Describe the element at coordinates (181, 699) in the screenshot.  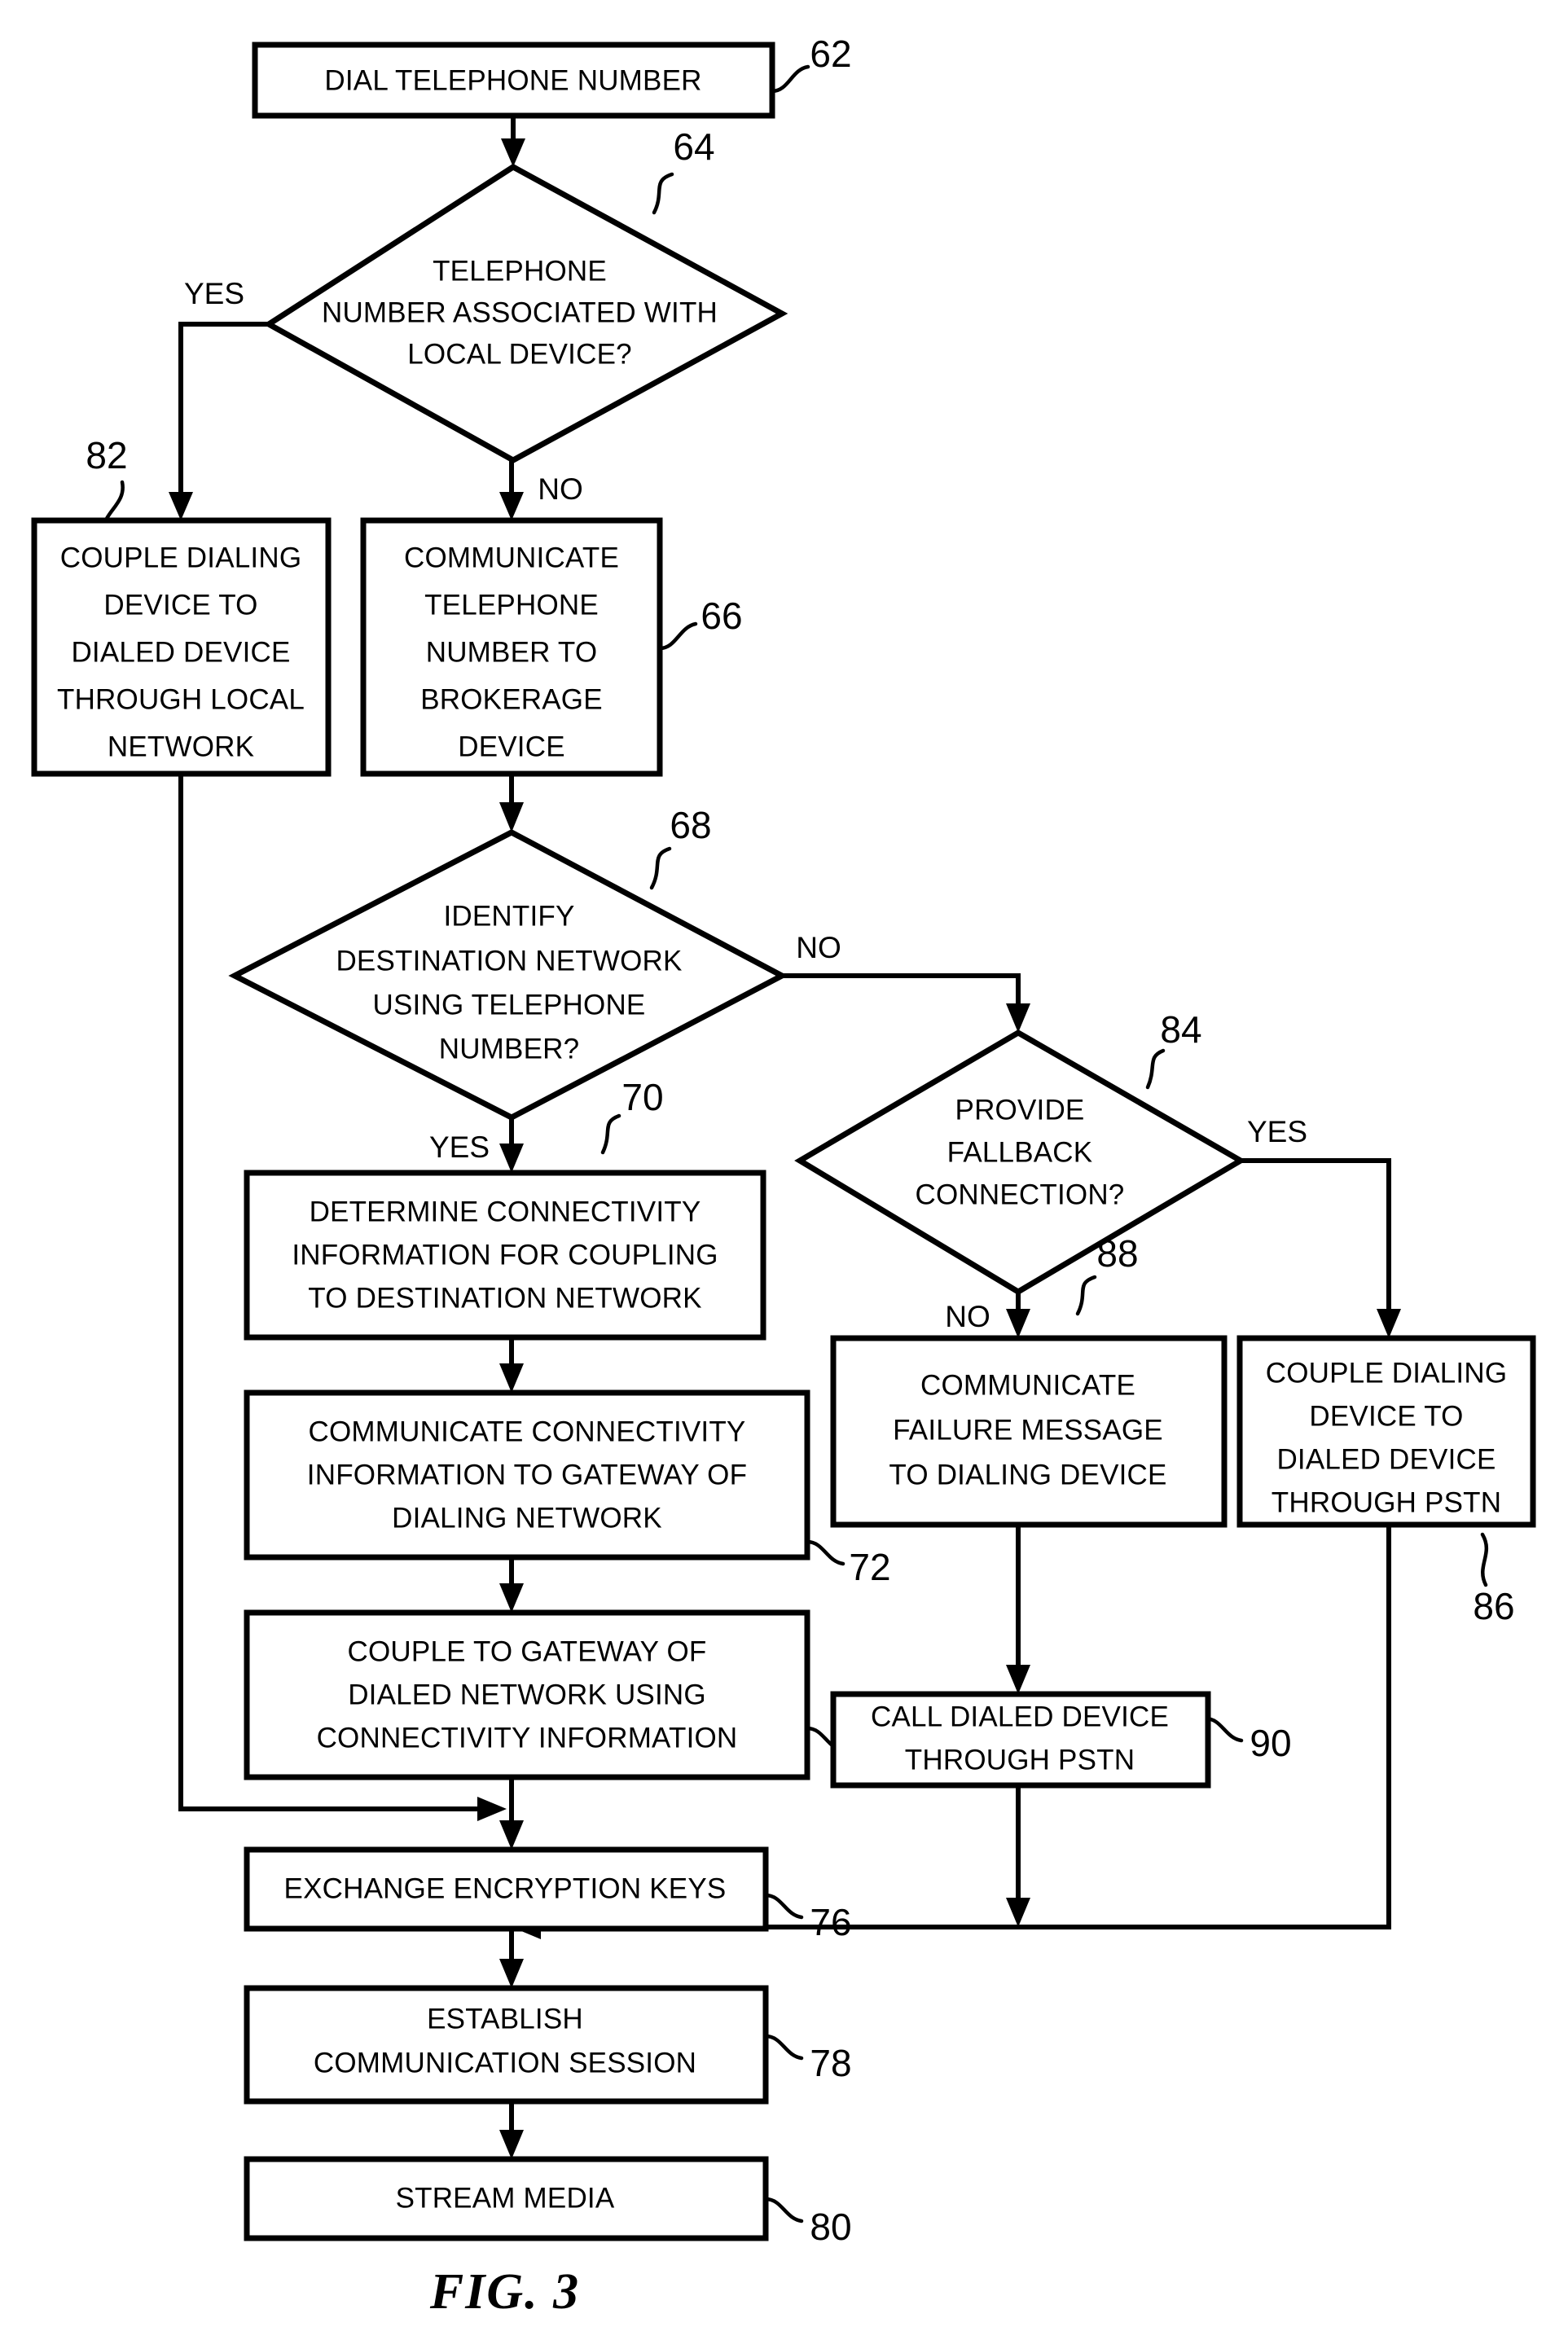
I see `node-82-line-3: THROUGH LOCAL` at that location.